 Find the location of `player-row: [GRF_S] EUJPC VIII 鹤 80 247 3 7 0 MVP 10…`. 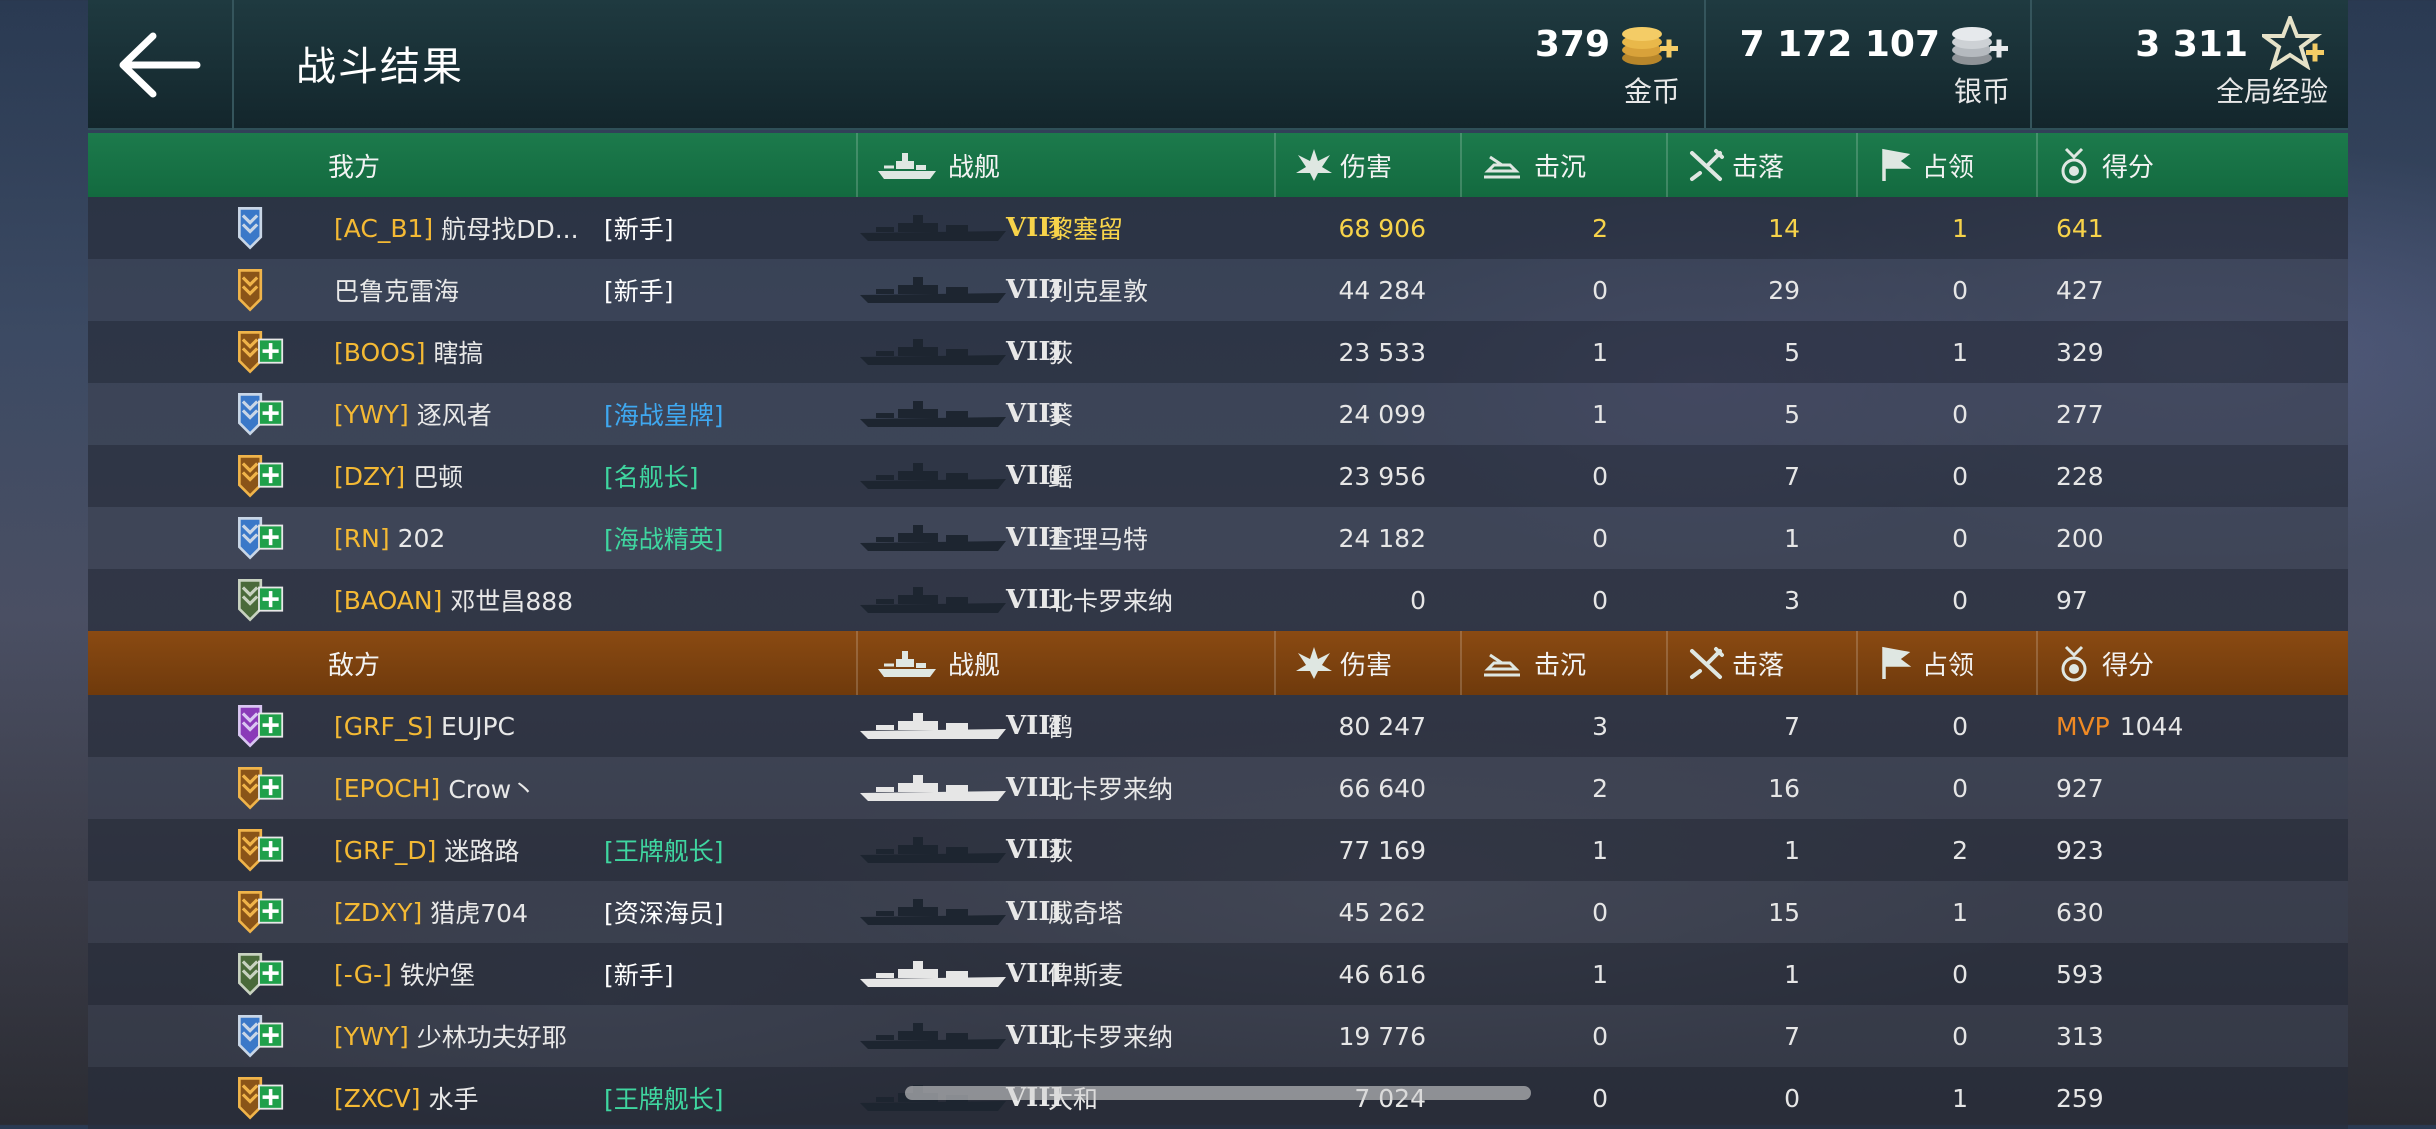

player-row: [GRF_S] EUJPC VIII 鹤 80 247 3 7 0 MVP 10… is located at coordinates (1218, 726).